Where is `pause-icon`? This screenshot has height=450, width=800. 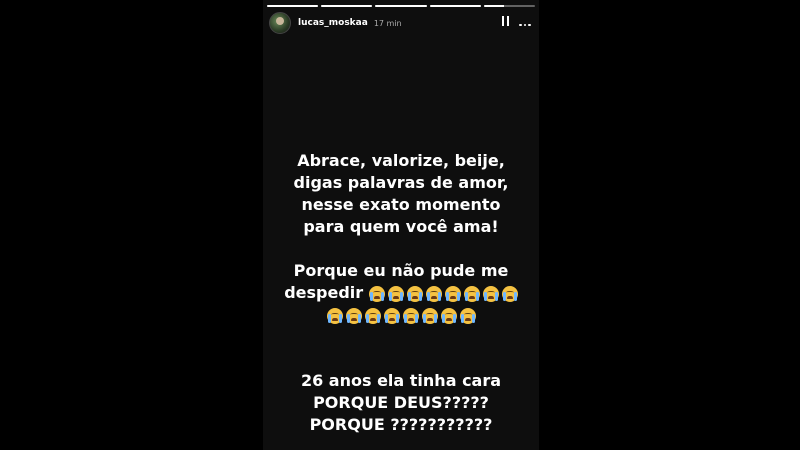
pause-icon is located at coordinates (505, 21).